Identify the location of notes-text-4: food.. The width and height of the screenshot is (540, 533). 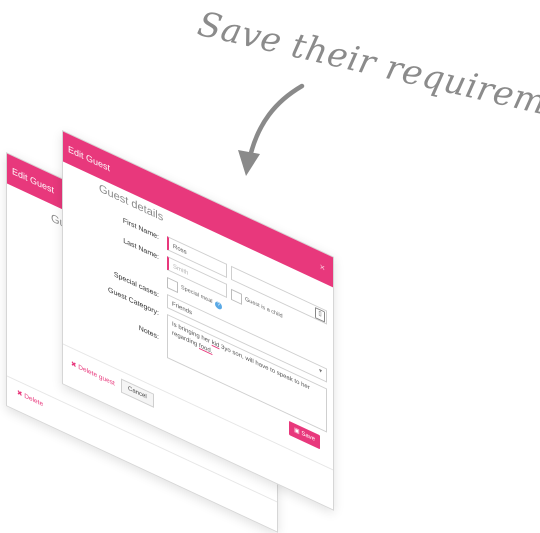
(206, 349).